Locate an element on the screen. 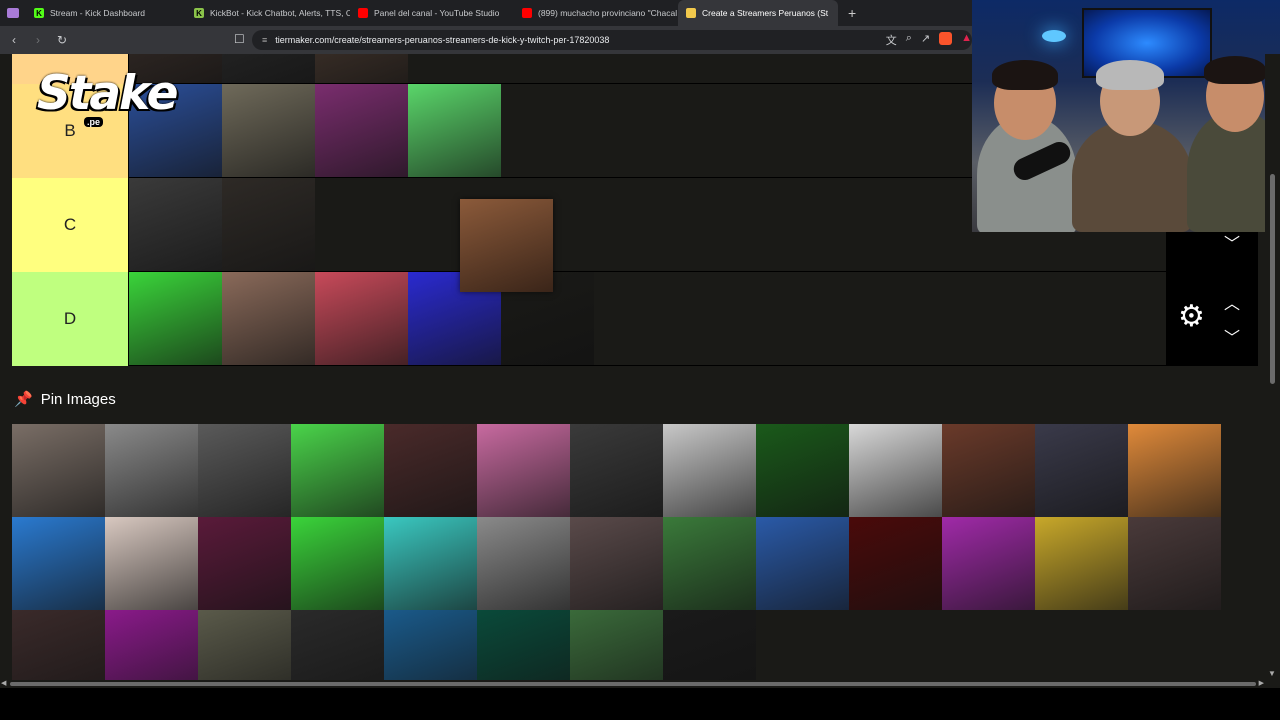  kick-icon: K is located at coordinates (39, 13).